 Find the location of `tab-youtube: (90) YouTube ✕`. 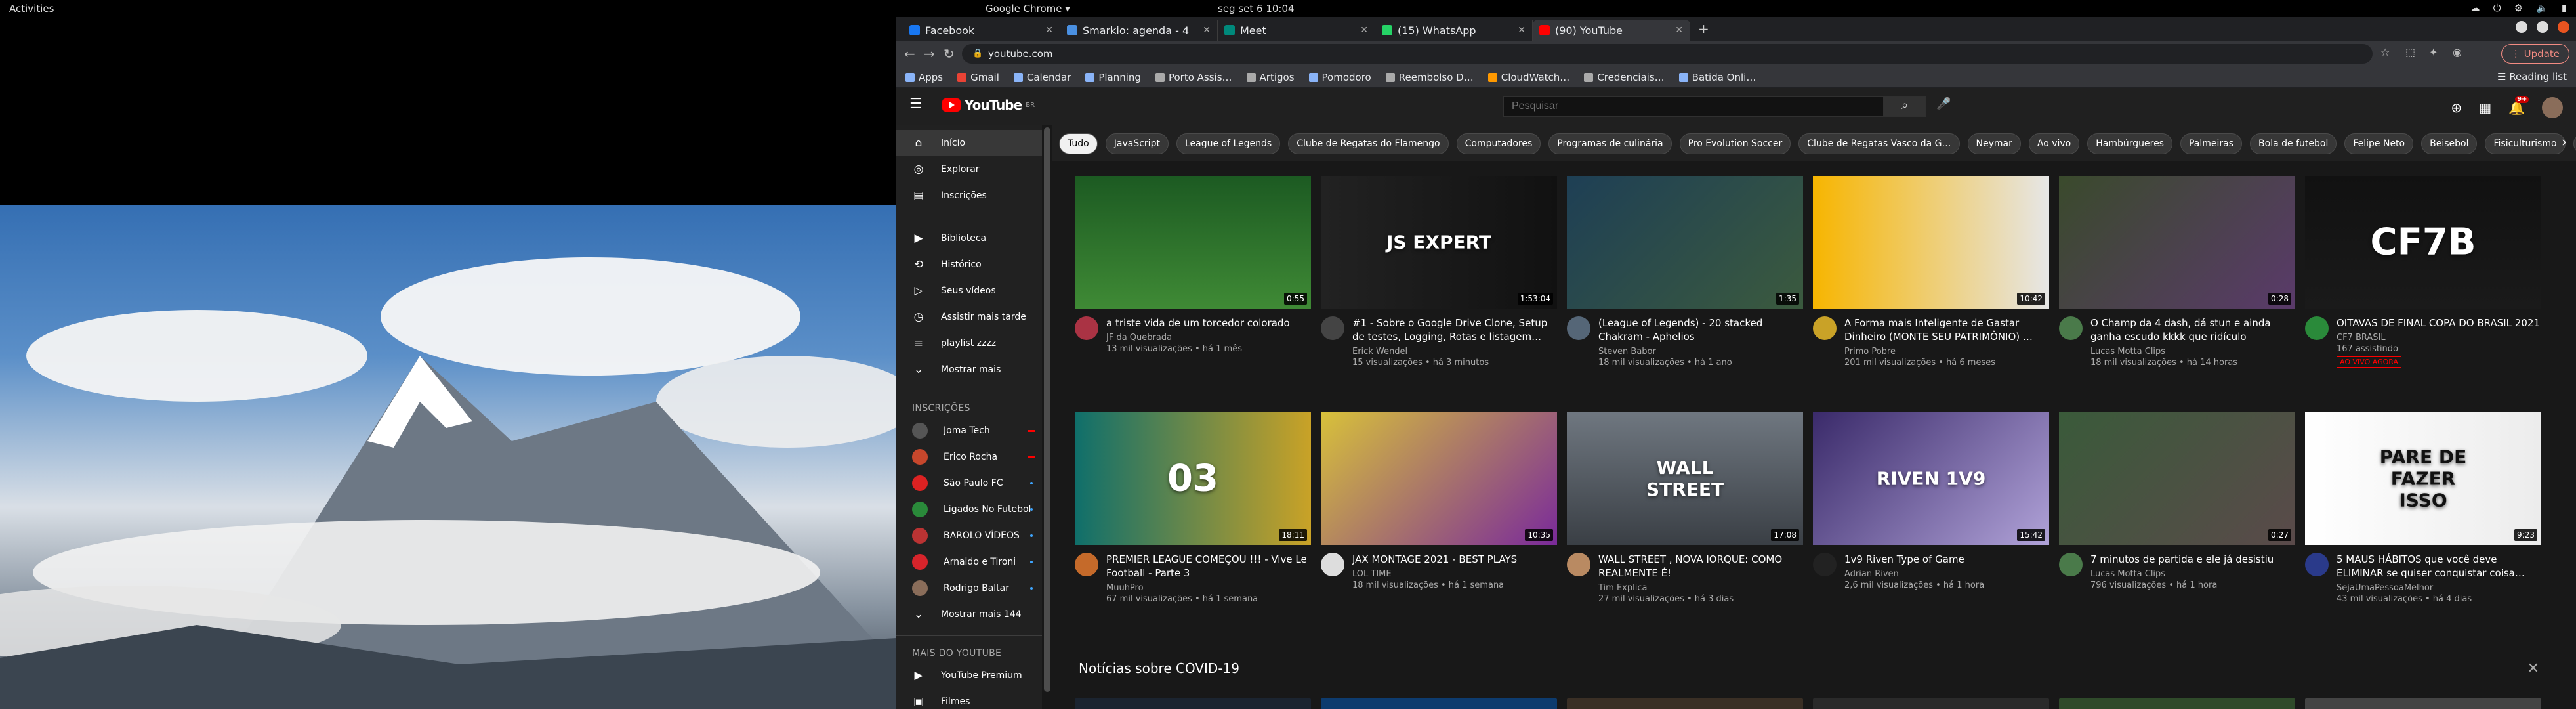

tab-youtube: (90) YouTube ✕ is located at coordinates (1611, 30).